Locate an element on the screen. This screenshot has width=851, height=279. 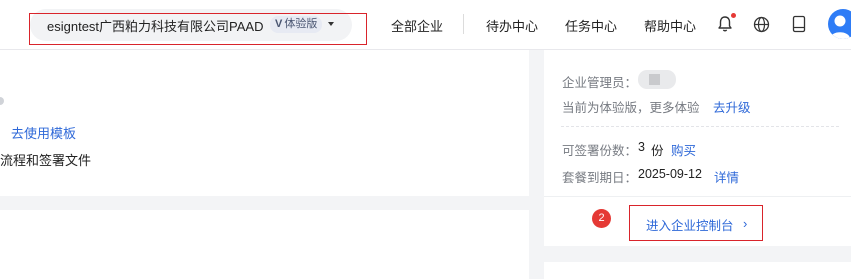
nav-help-center: 帮助中心 is located at coordinates (670, 25).